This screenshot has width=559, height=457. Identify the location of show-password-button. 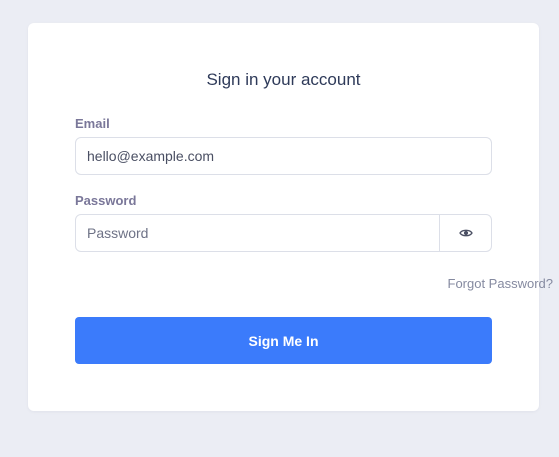
(465, 233).